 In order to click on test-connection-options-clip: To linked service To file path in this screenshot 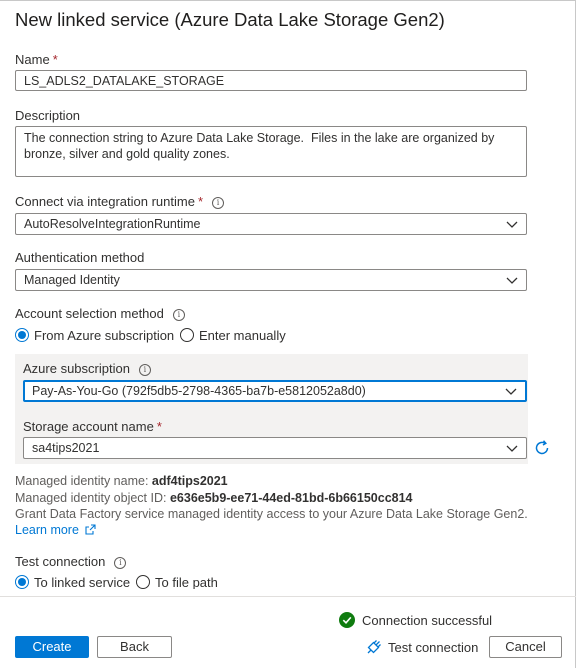, I will do `click(288, 580)`.